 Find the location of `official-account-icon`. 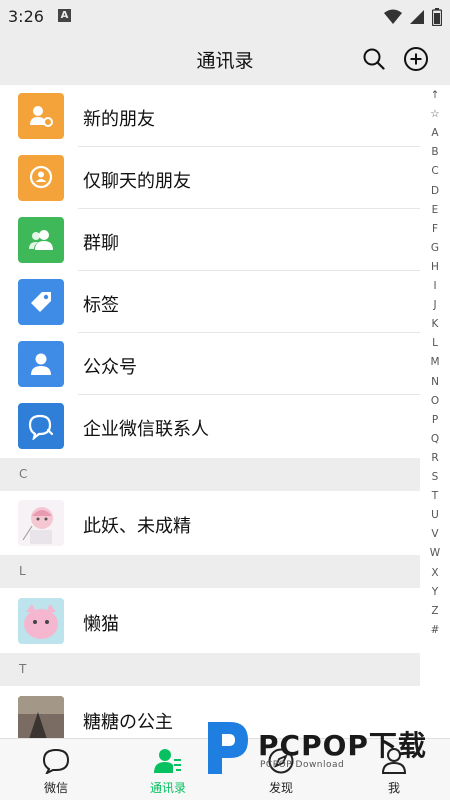

official-account-icon is located at coordinates (41, 364).